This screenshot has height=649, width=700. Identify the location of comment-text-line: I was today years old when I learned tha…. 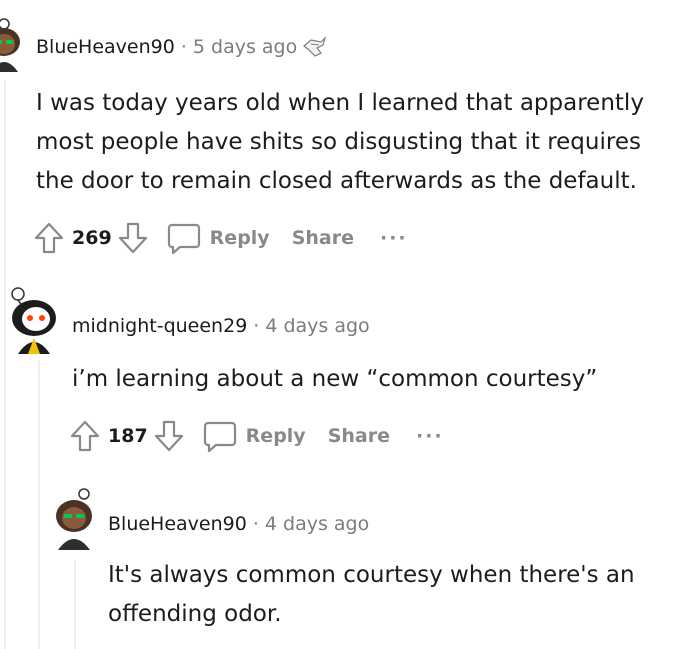
(340, 103).